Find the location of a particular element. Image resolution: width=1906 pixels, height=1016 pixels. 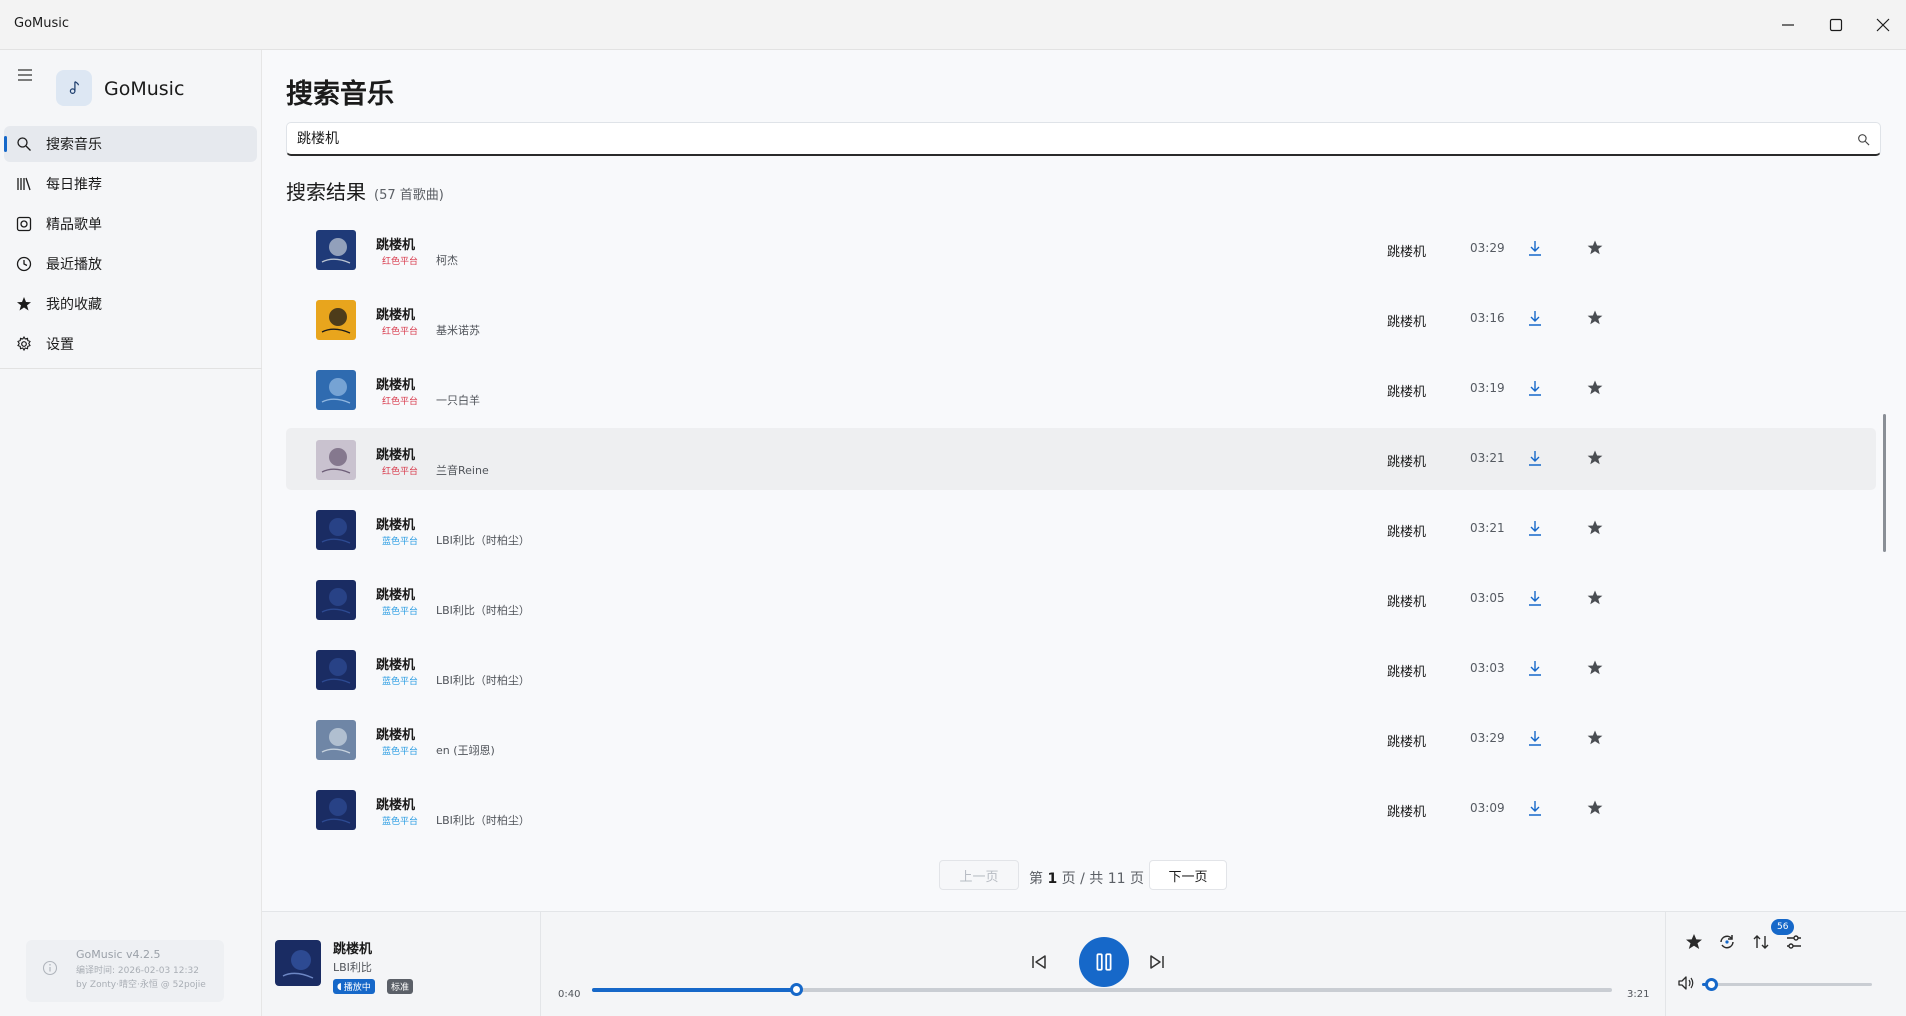

close-button is located at coordinates (1883, 25).